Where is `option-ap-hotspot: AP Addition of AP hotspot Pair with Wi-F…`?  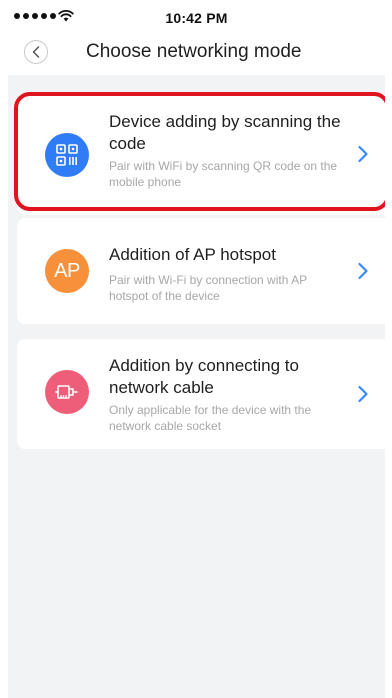 option-ap-hotspot: AP Addition of AP hotspot Pair with Wi-F… is located at coordinates (201, 271).